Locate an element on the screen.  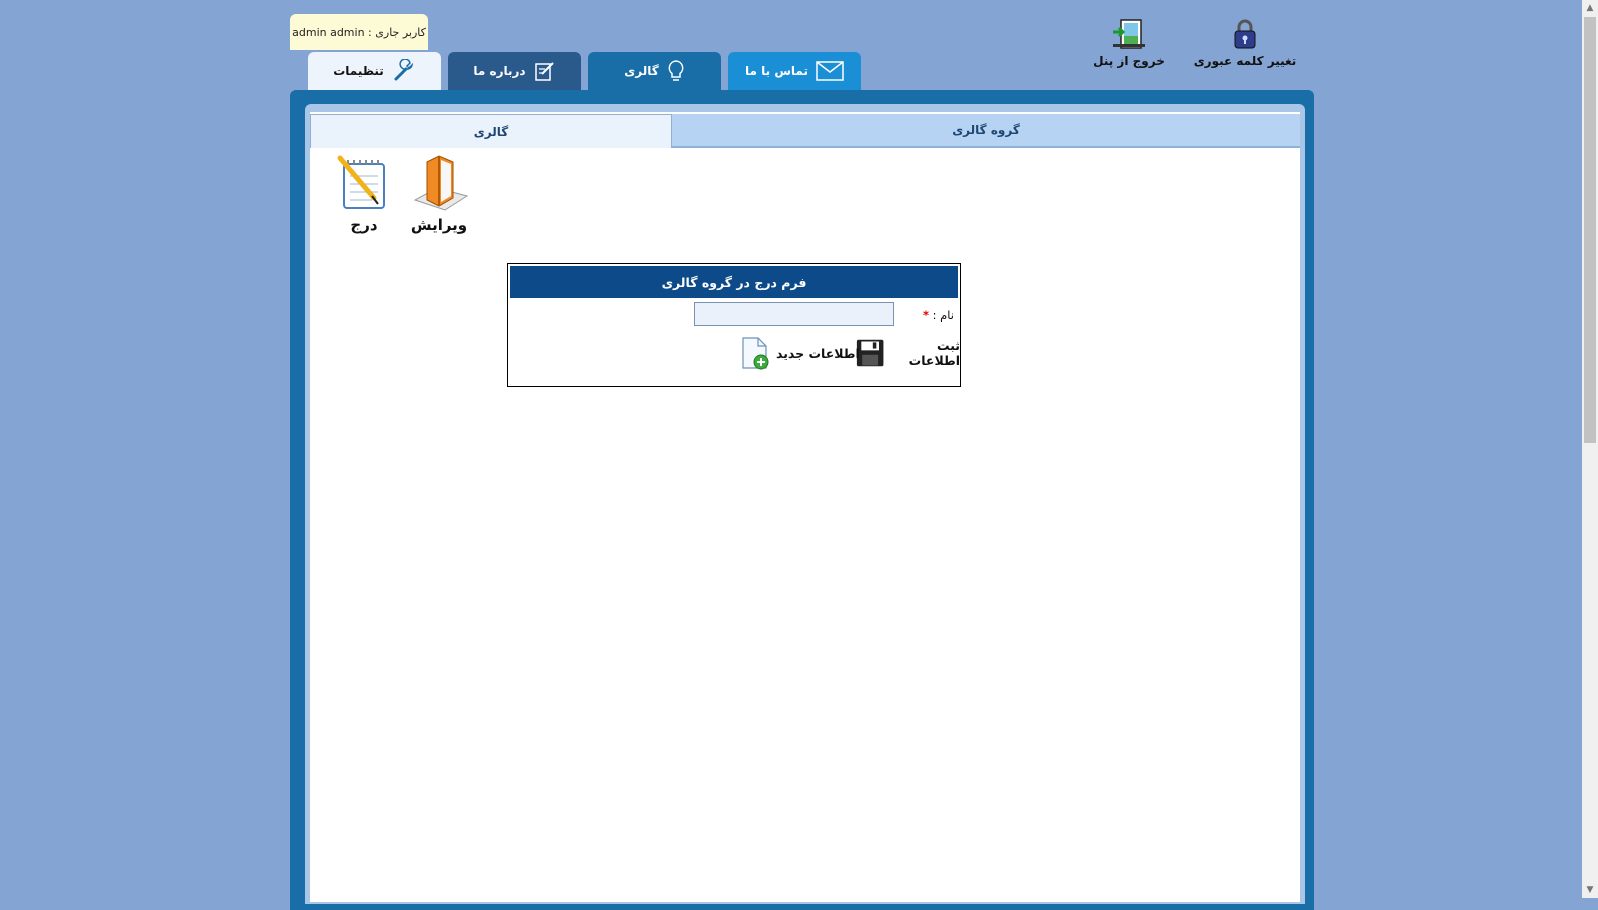
new-document-icon is located at coordinates (755, 353).